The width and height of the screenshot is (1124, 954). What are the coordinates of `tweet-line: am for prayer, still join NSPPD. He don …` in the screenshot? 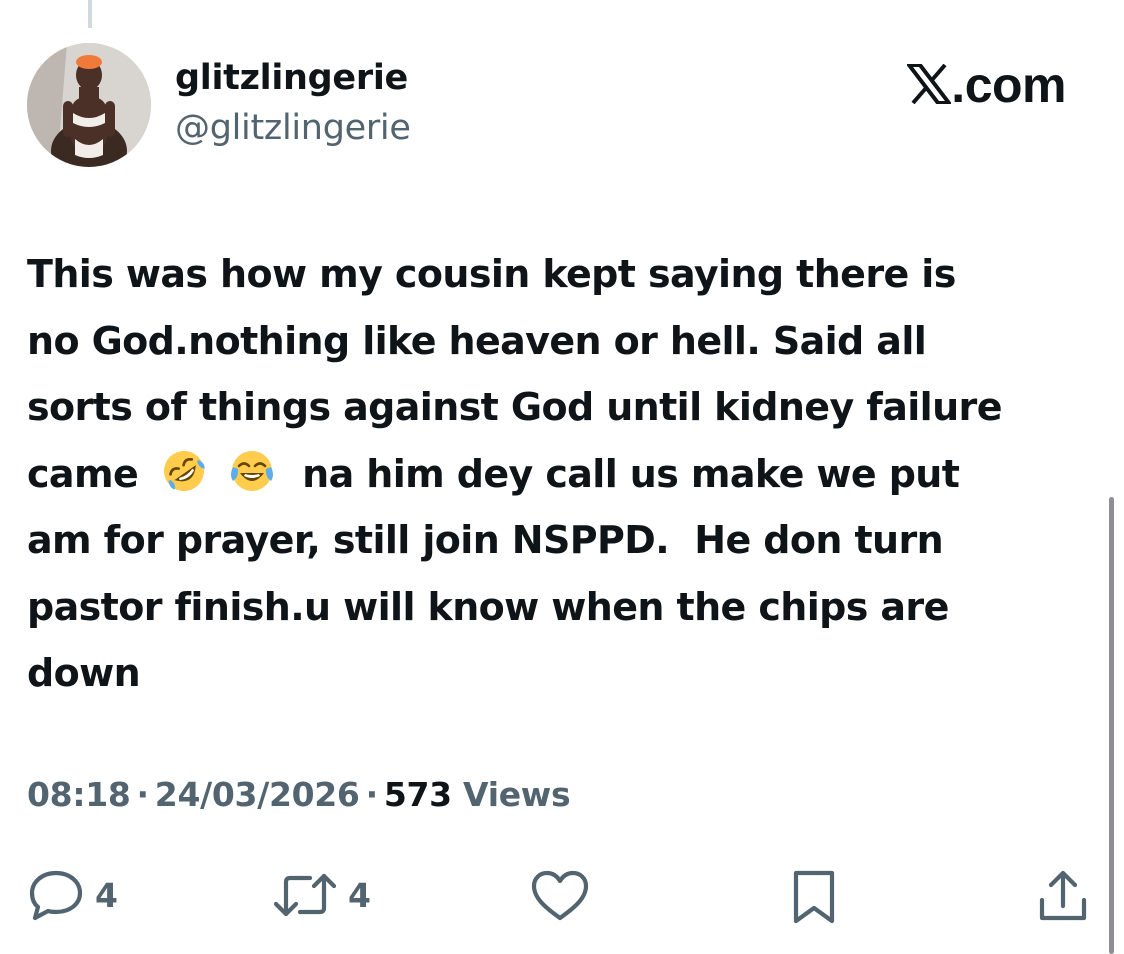 It's located at (485, 540).